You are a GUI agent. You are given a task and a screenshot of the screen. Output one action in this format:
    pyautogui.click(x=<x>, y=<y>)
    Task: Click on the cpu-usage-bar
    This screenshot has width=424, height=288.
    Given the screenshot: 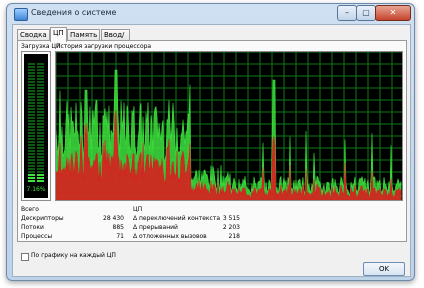 What is the action you would take?
    pyautogui.click(x=36, y=122)
    